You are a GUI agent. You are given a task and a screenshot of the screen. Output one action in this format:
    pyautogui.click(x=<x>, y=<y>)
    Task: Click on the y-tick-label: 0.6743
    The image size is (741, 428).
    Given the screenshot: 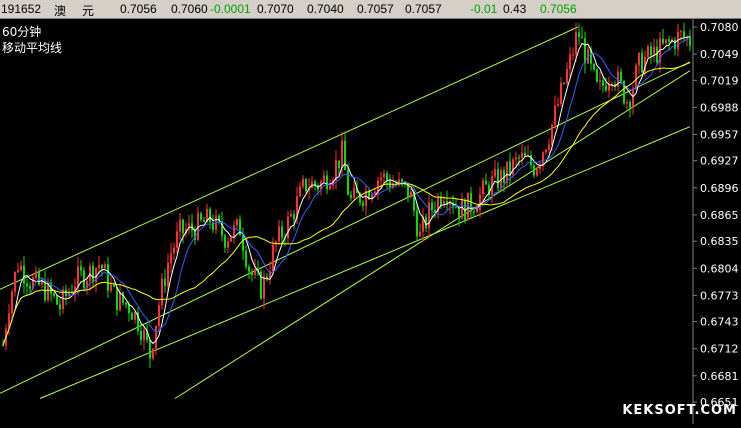 What is the action you would take?
    pyautogui.click(x=719, y=322)
    